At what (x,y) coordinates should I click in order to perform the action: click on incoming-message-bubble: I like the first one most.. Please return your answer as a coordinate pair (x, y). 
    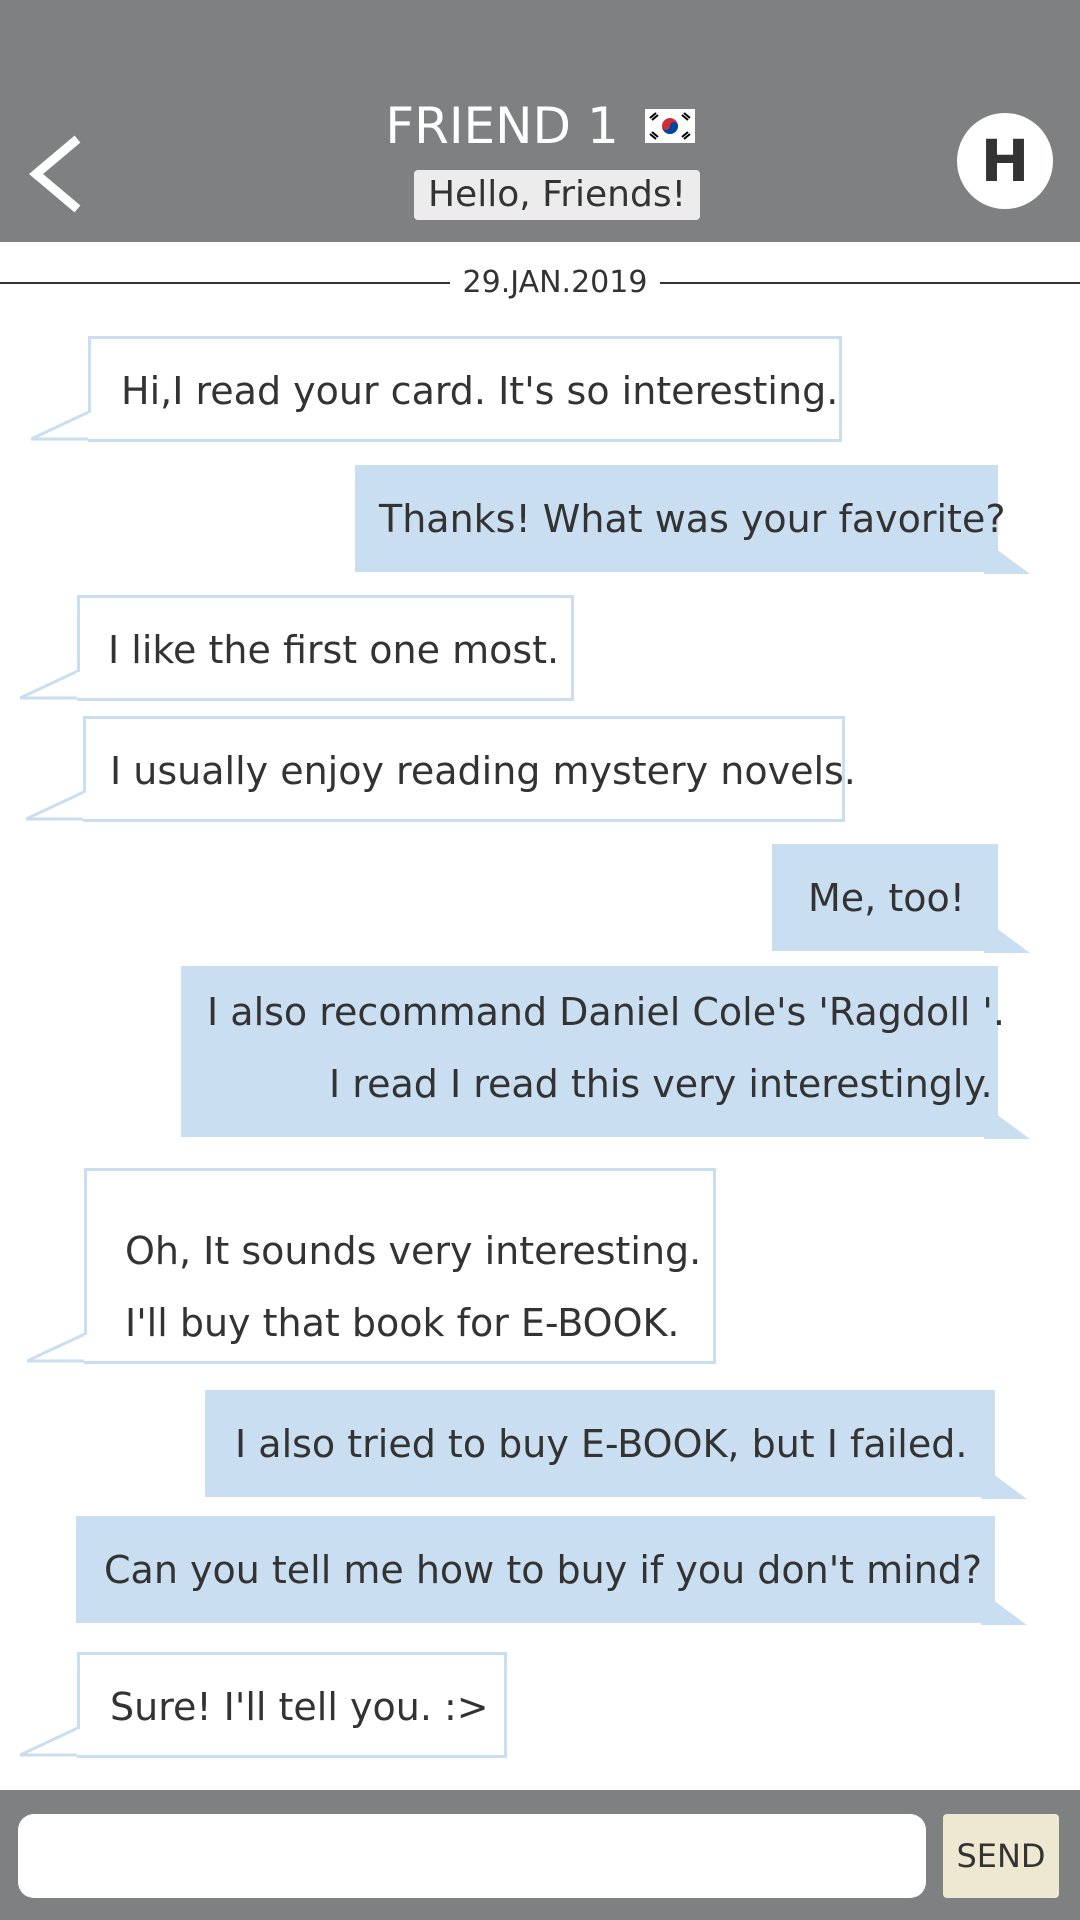
    Looking at the image, I should click on (297, 648).